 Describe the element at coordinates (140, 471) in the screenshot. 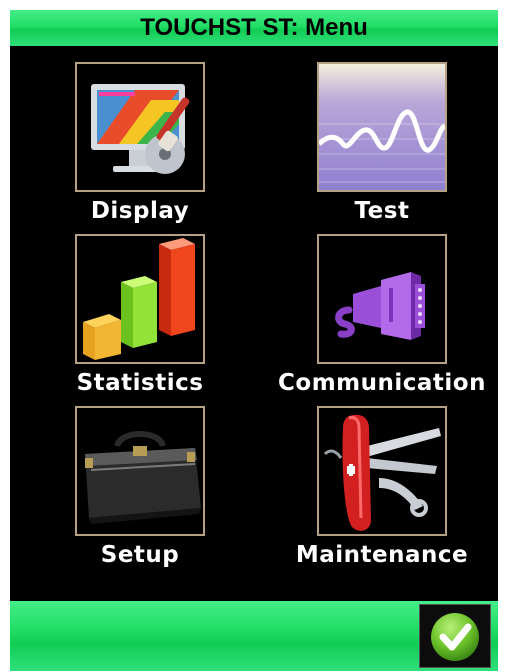

I see `toolbag-icon` at that location.